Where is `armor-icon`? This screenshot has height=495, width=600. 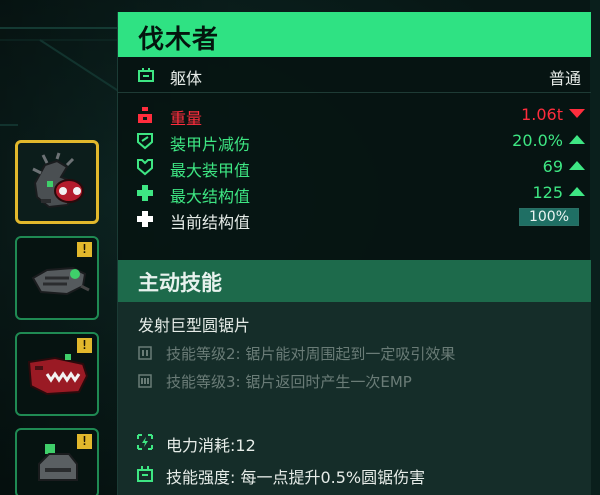
armor-icon is located at coordinates (145, 167).